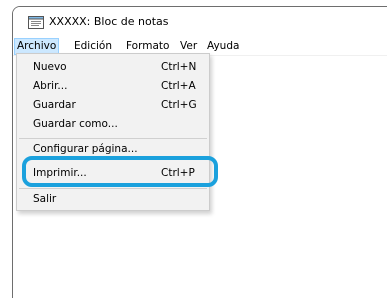 This screenshot has height=298, width=387. Describe the element at coordinates (109, 21) in the screenshot. I see `window-title: XXXXX: Bloc de notas` at that location.